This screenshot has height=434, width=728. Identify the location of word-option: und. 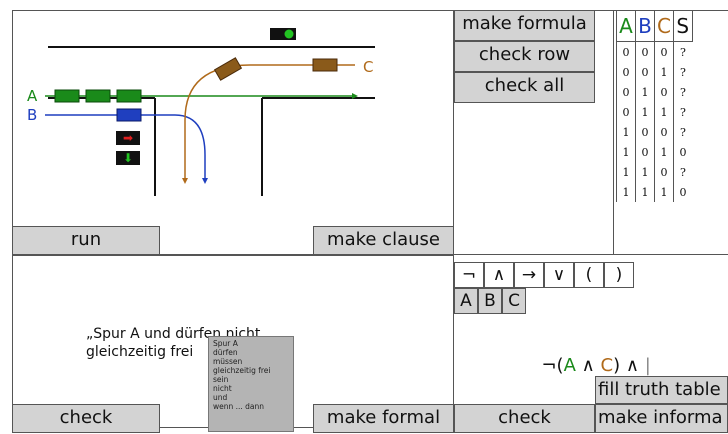
(251, 397).